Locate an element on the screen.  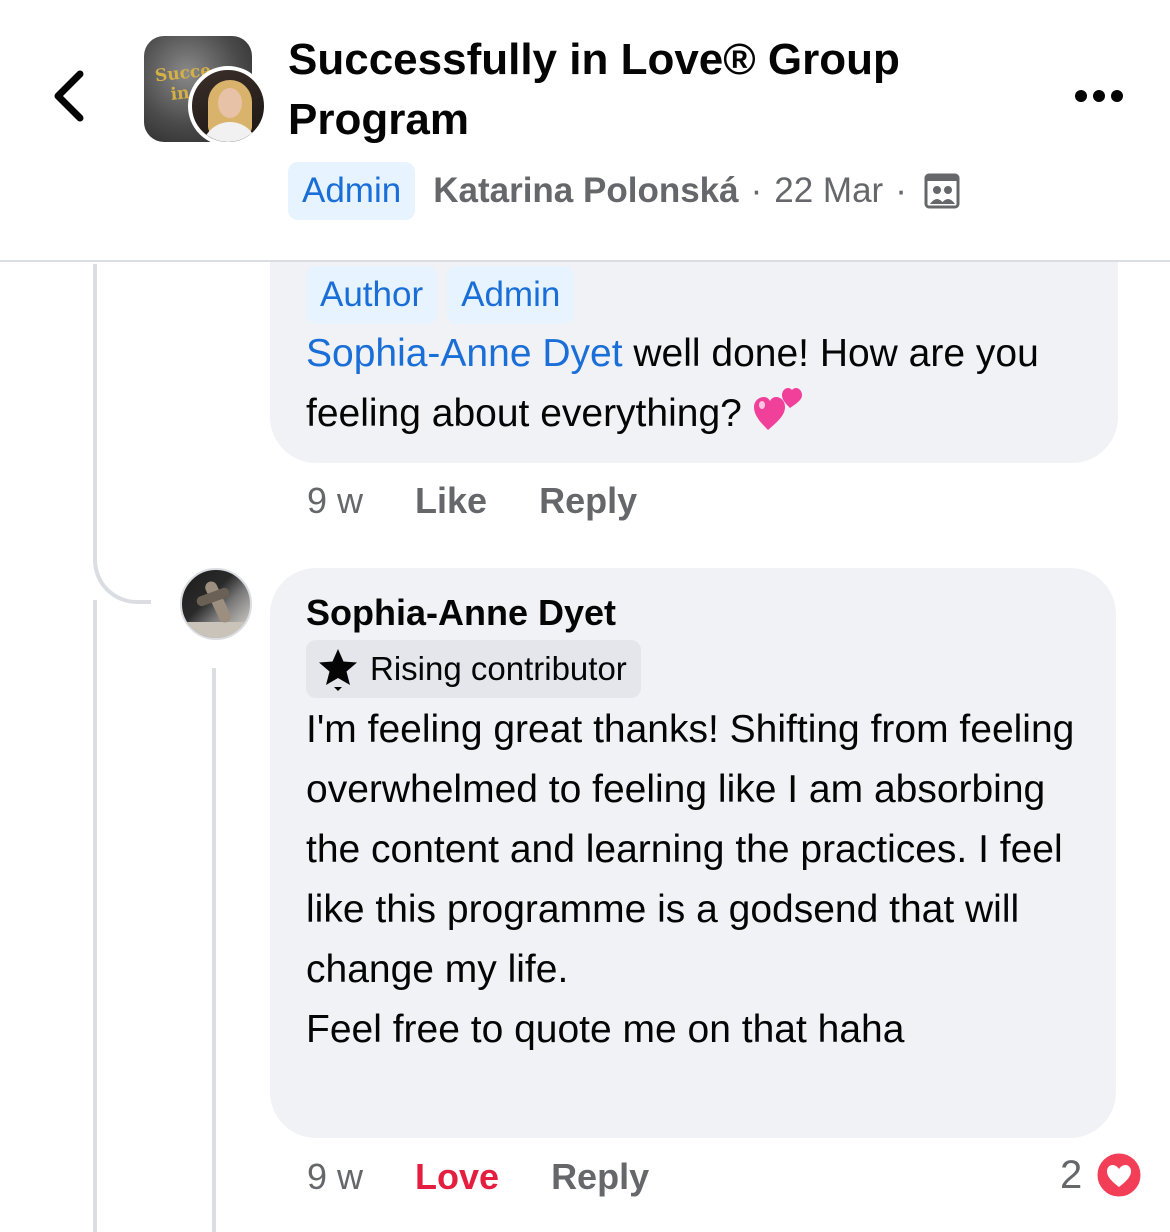
post-date: 22 Mar is located at coordinates (828, 191).